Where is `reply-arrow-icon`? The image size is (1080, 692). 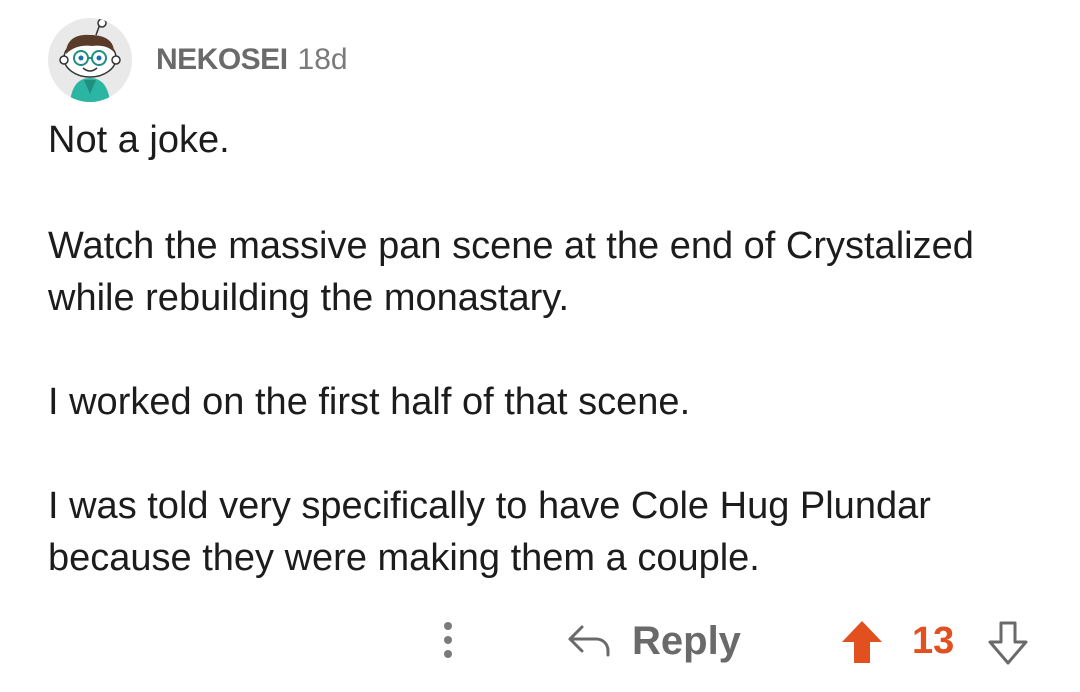
reply-arrow-icon is located at coordinates (589, 641).